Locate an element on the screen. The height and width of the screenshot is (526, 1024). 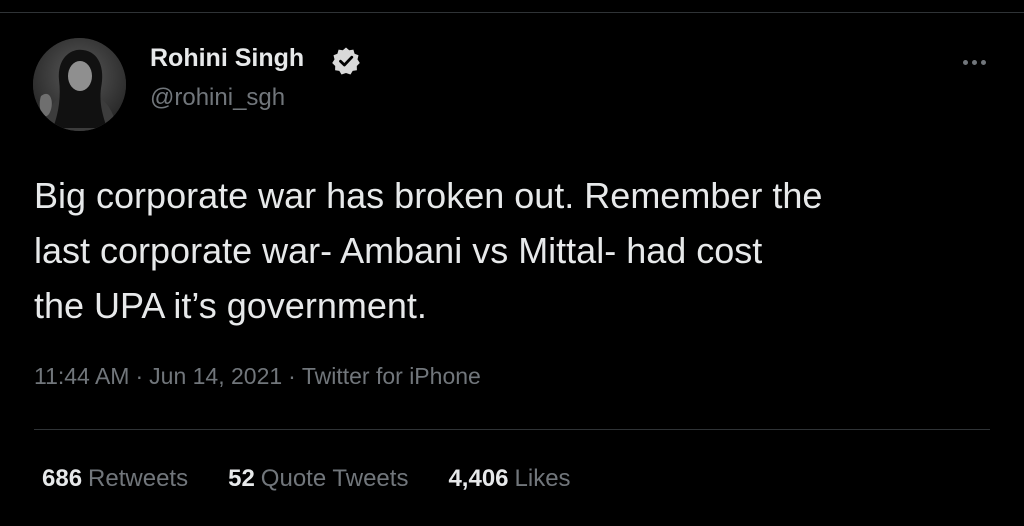
quote-tweets-label: Quote Tweets is located at coordinates (334, 478).